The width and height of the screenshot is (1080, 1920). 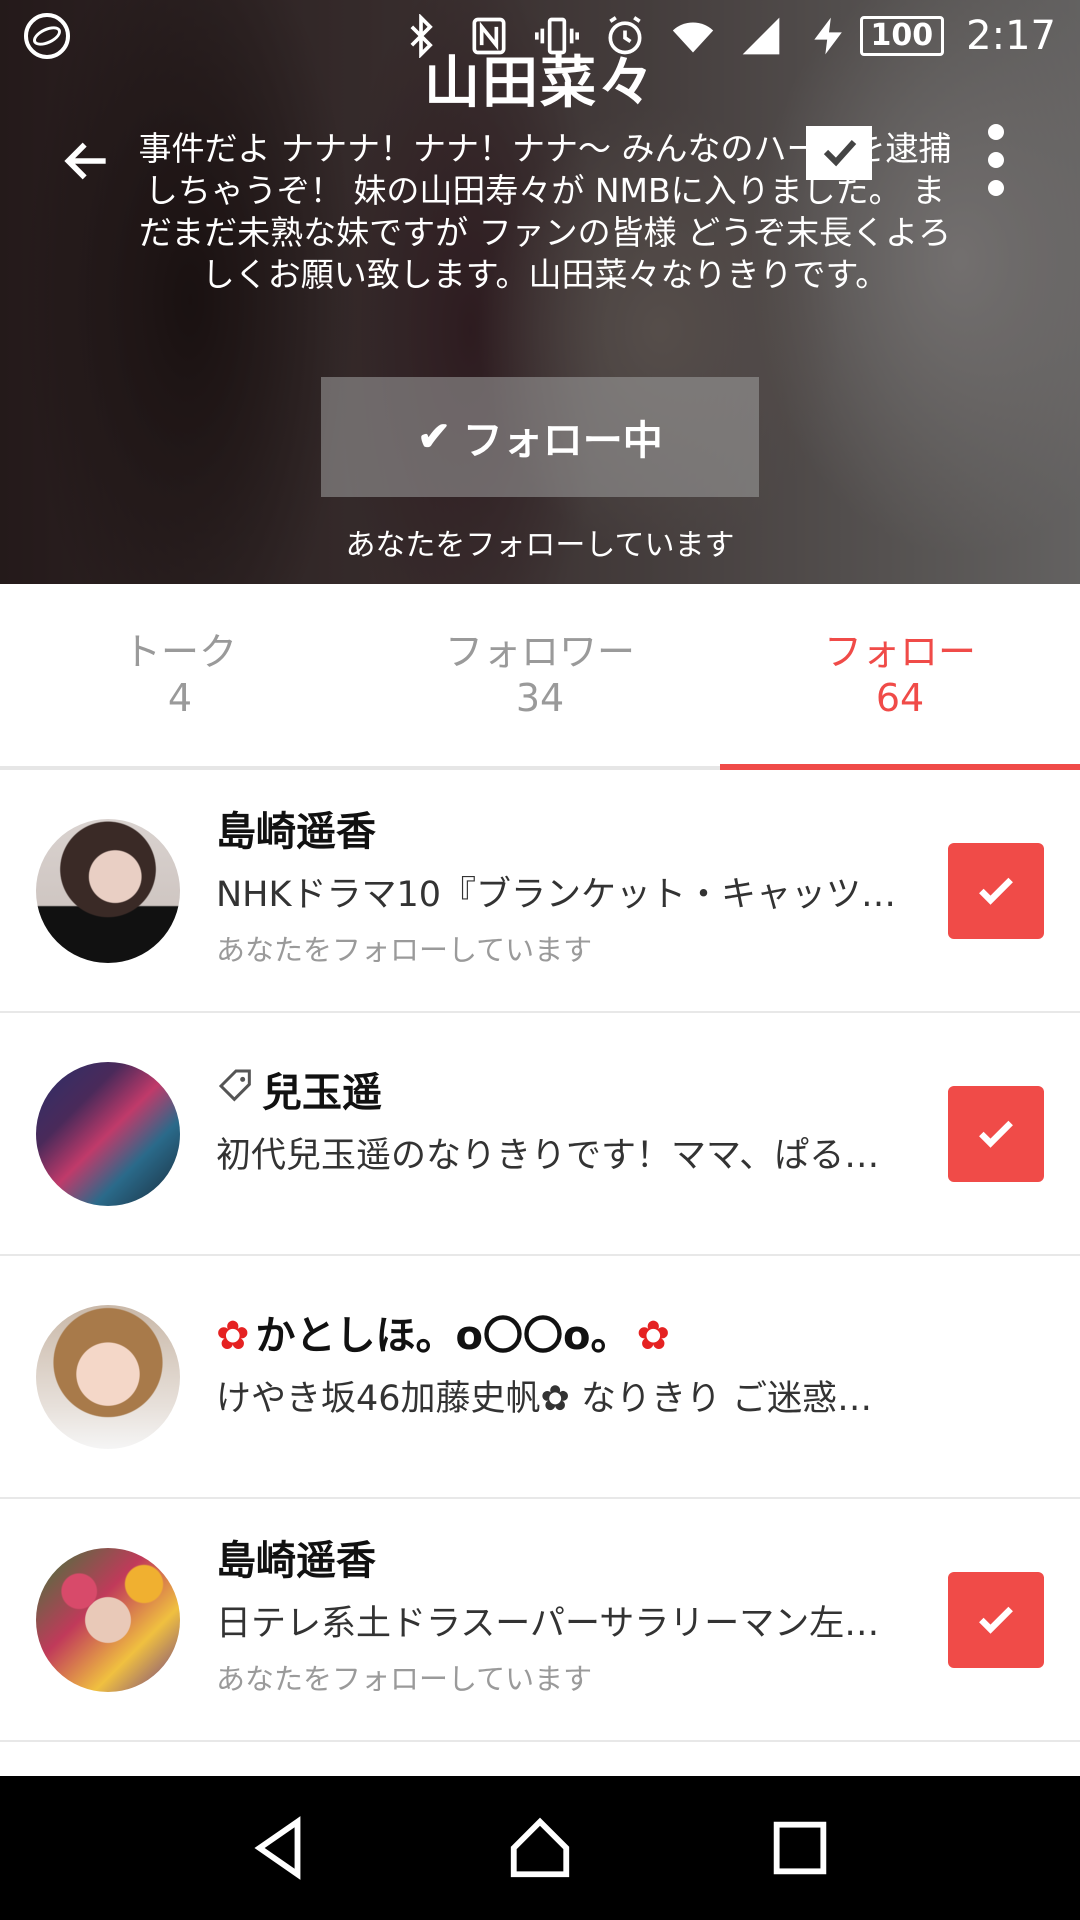 I want to click on list-item: 島崎遥香 NHKドラマ10『ブランケット・キャッツ… あなたをフォローしています, so click(x=540, y=891).